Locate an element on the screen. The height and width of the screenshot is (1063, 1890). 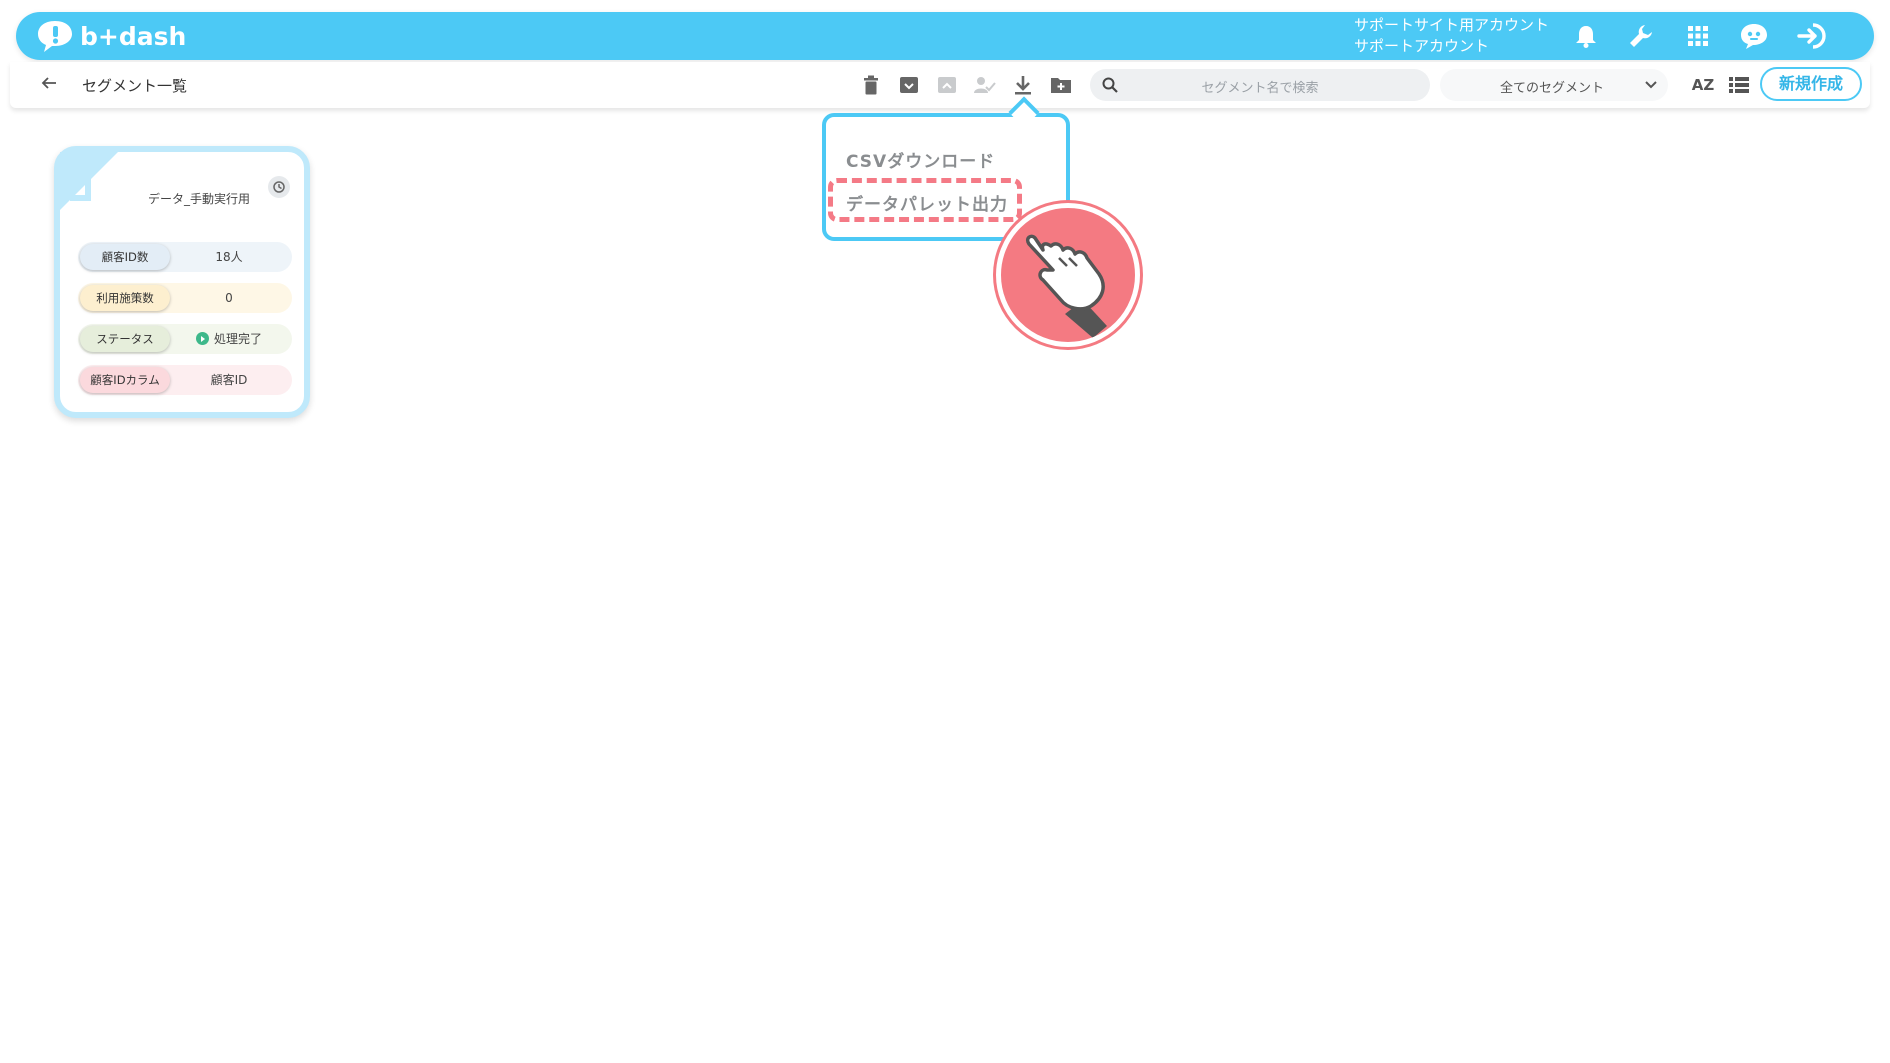
list-view-icon is located at coordinates (1739, 85).